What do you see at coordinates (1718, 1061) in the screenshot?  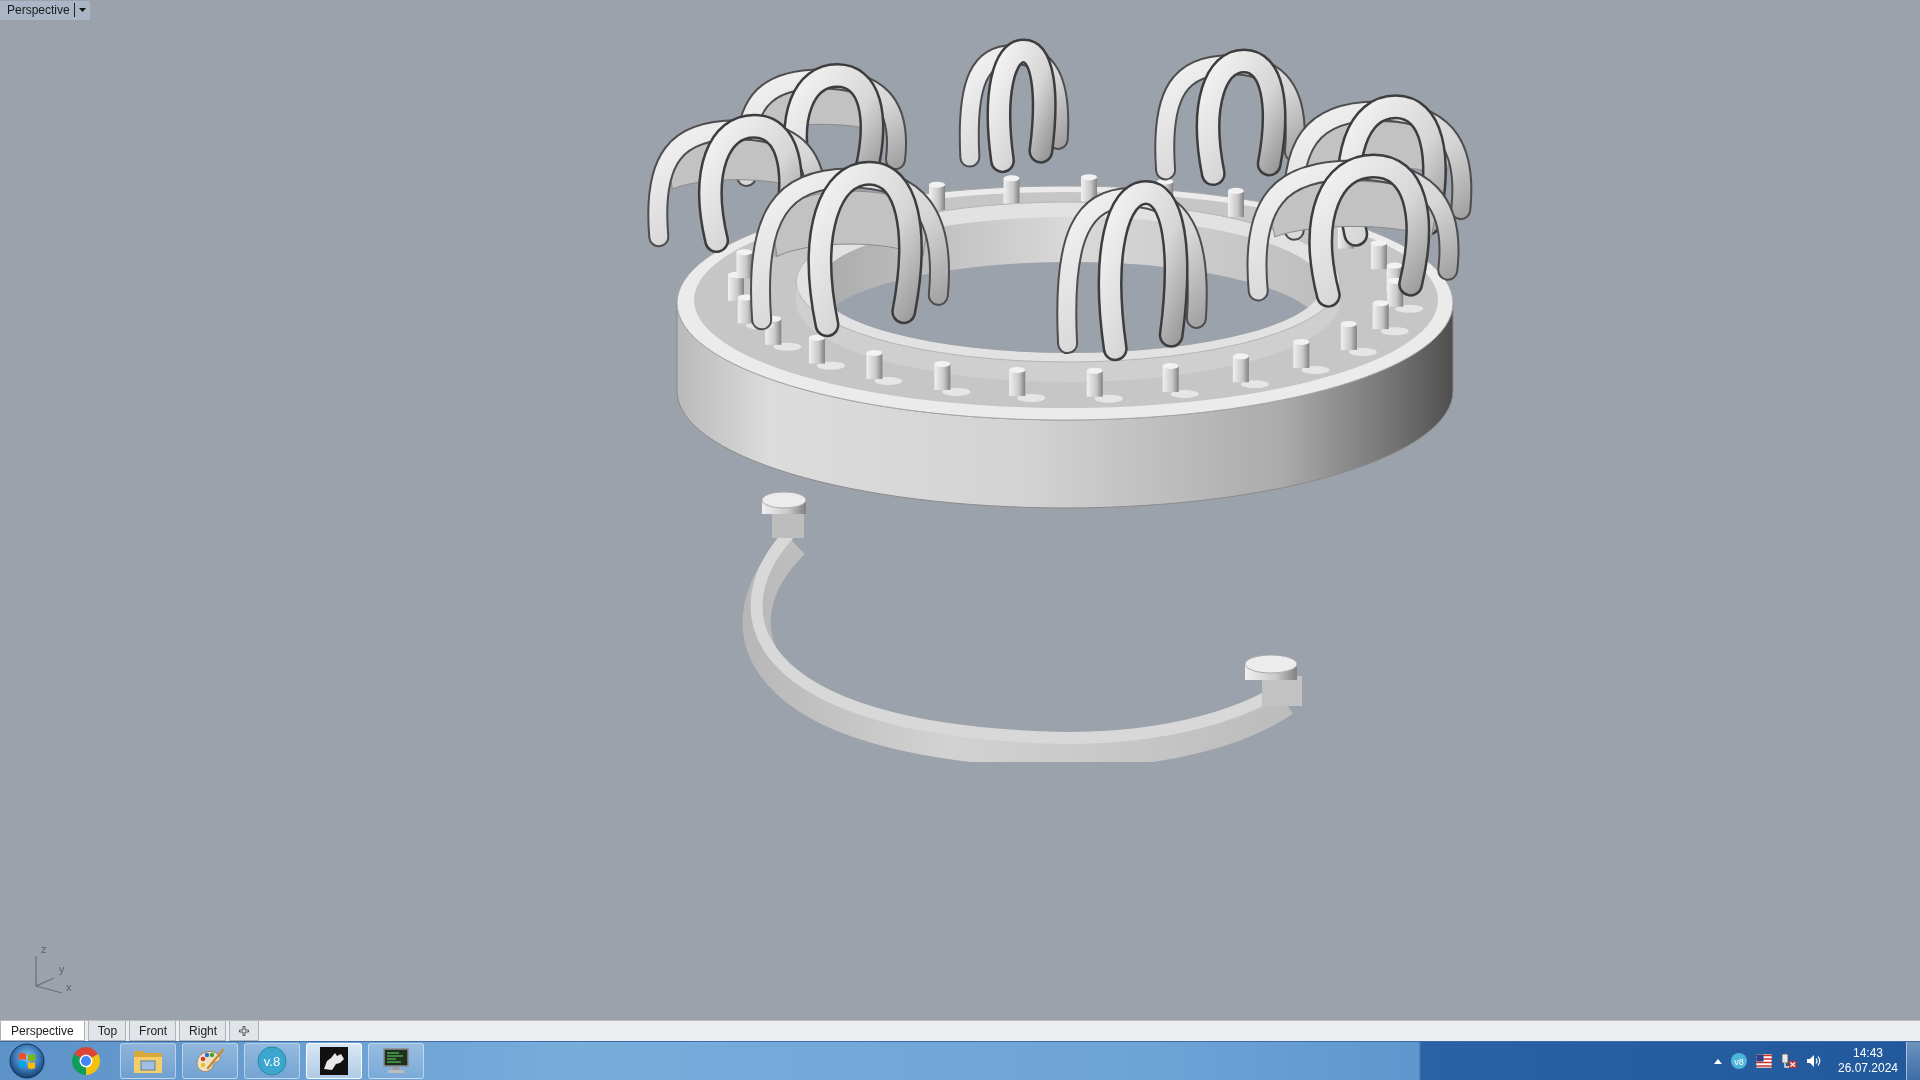 I see `caret-up-icon` at bounding box center [1718, 1061].